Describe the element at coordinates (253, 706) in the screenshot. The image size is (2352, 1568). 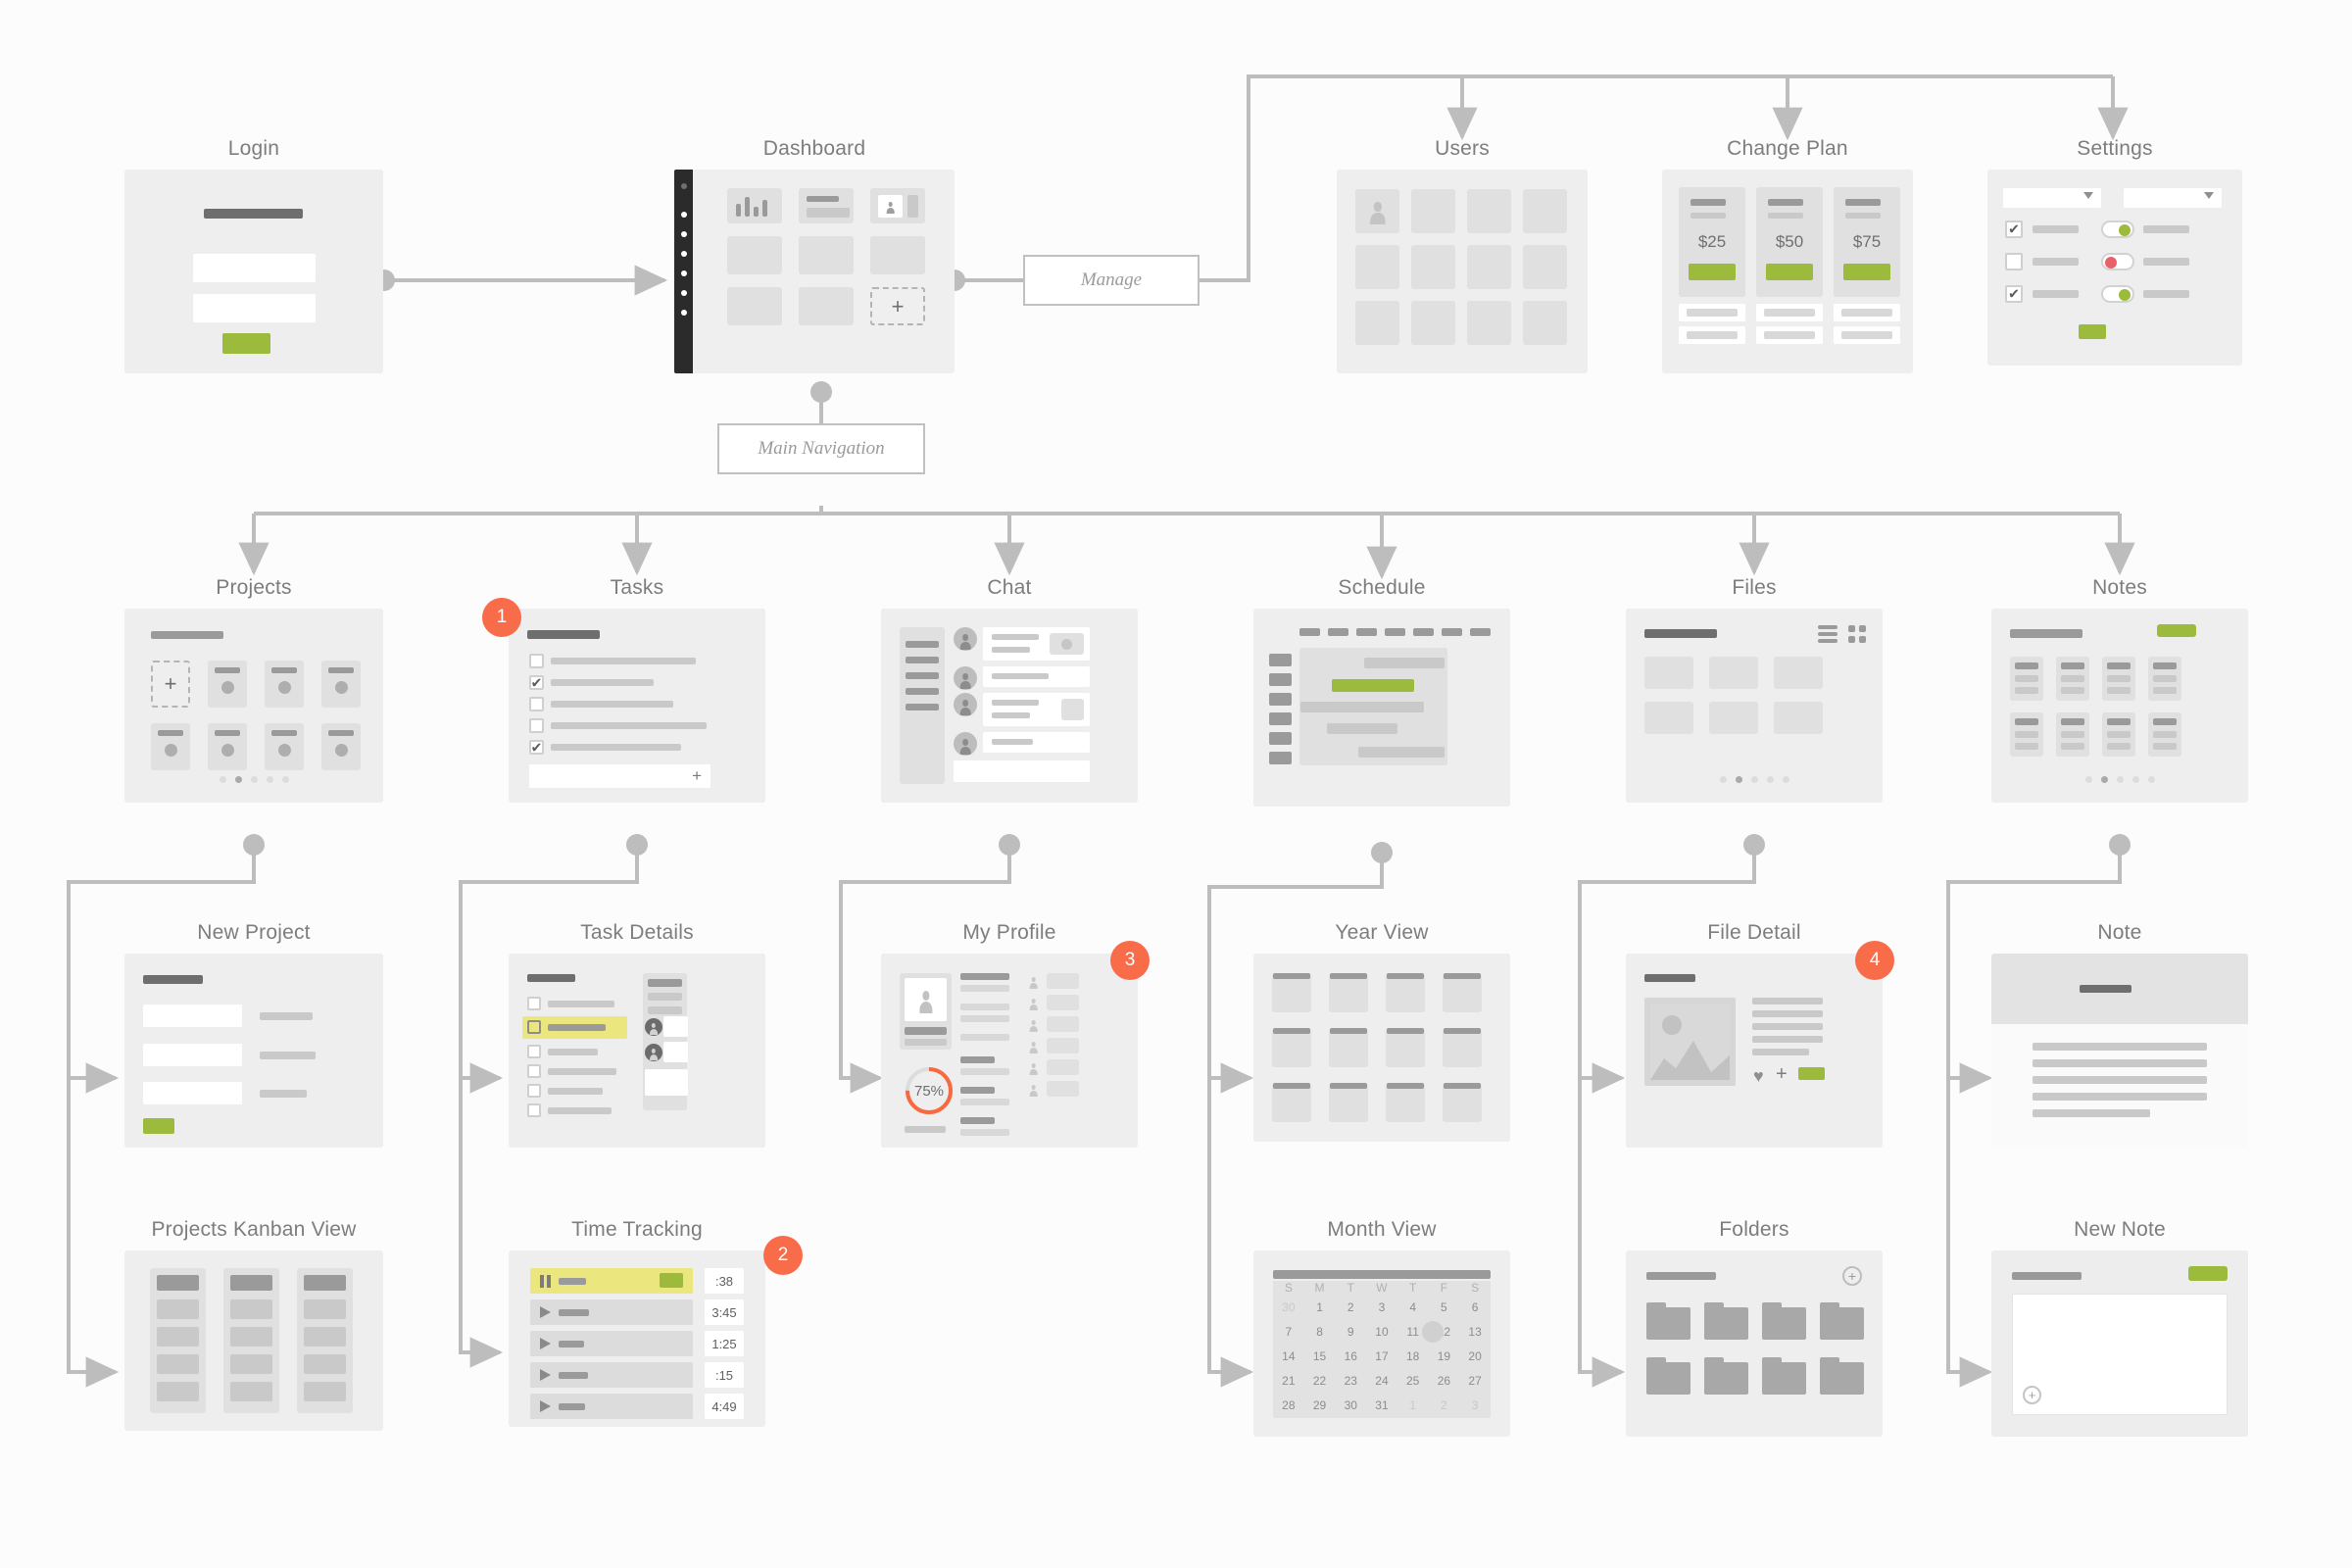
I see `projects-screen: +` at that location.